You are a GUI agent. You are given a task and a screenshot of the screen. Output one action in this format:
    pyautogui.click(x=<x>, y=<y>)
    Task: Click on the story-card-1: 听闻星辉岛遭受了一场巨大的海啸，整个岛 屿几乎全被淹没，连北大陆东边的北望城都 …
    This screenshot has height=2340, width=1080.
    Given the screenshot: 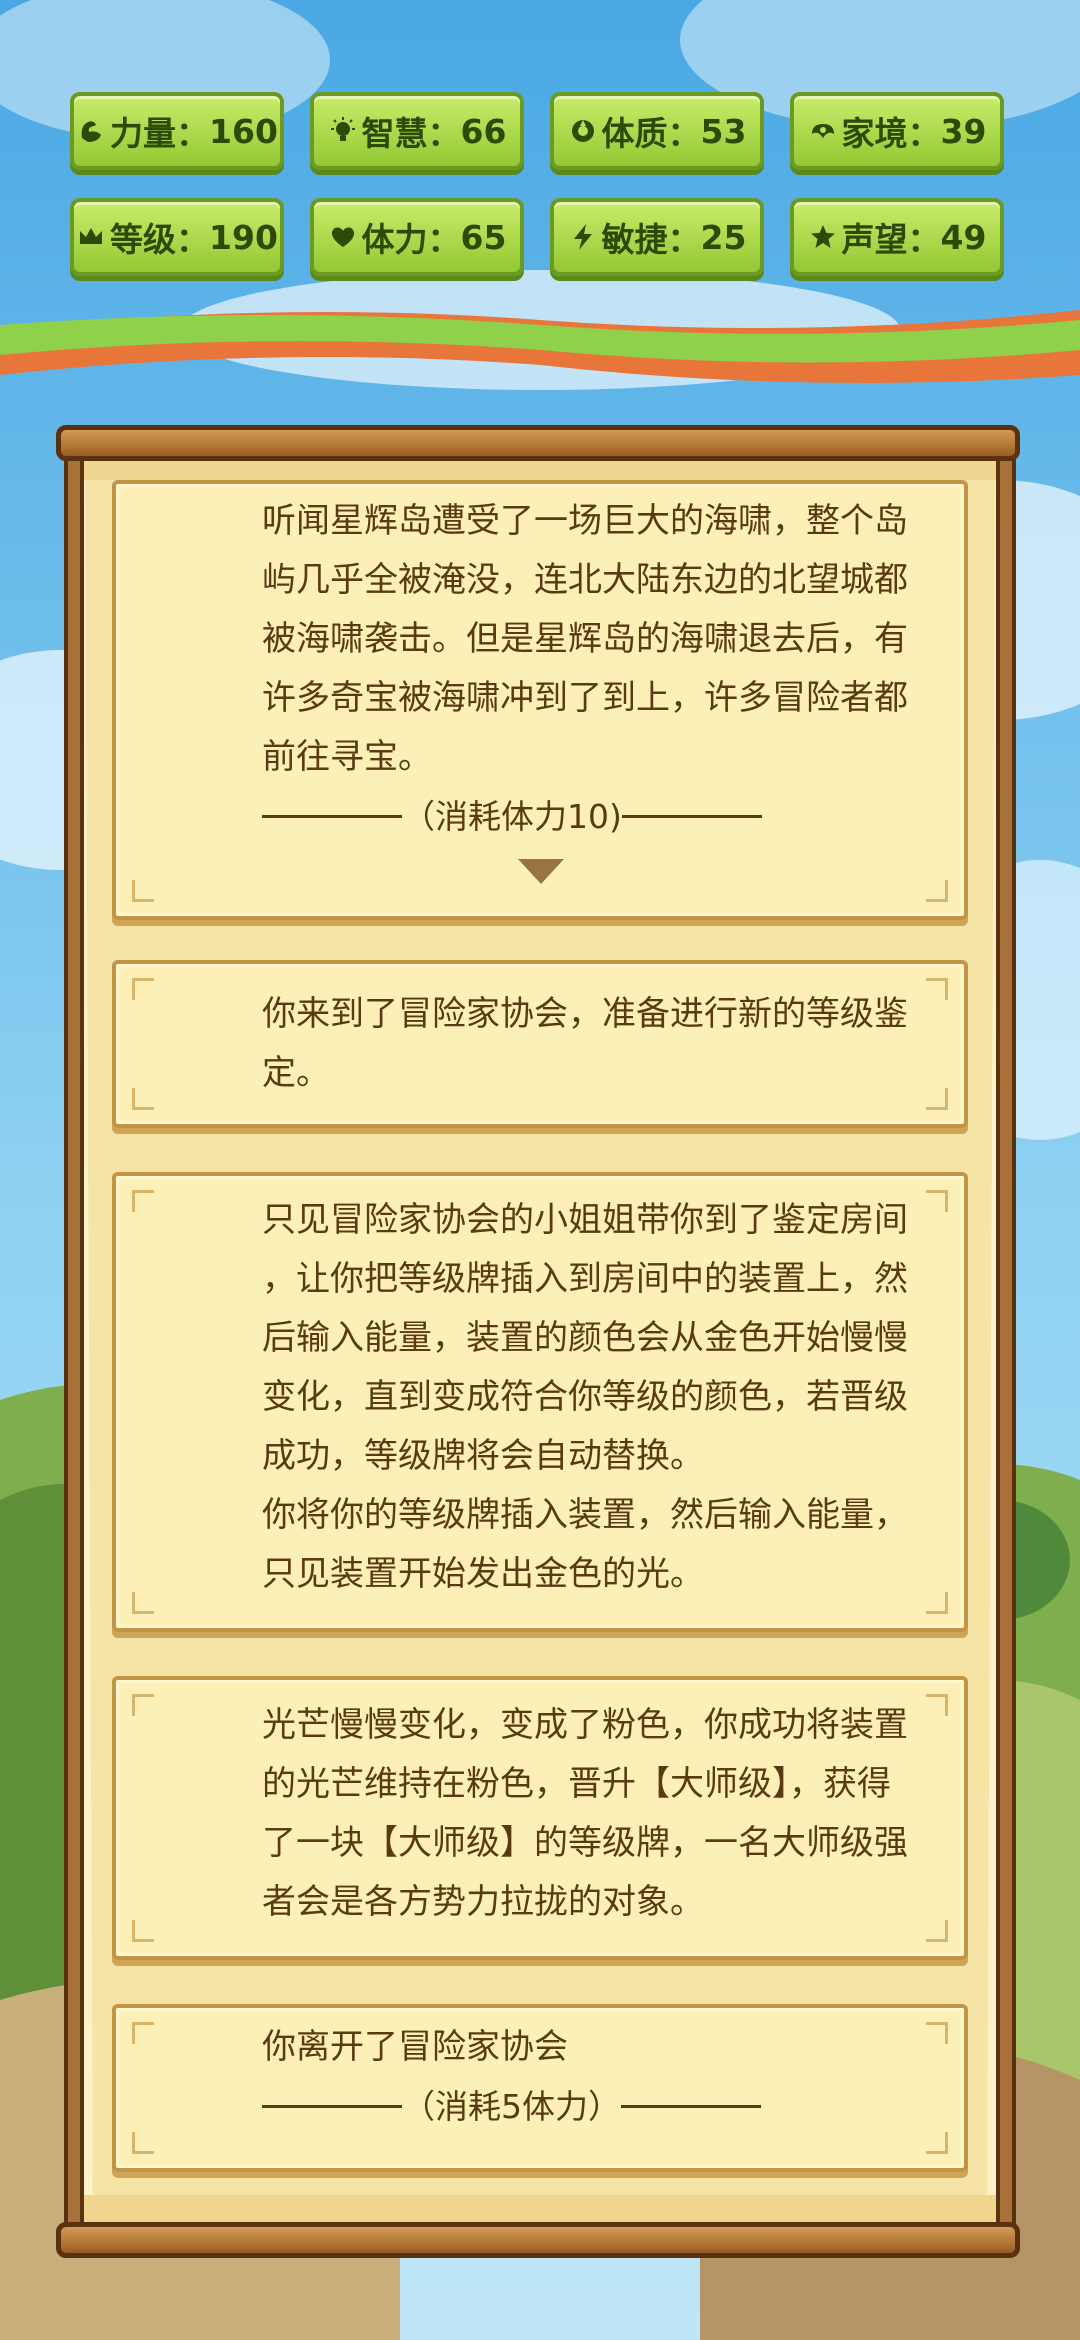 What is the action you would take?
    pyautogui.click(x=540, y=700)
    